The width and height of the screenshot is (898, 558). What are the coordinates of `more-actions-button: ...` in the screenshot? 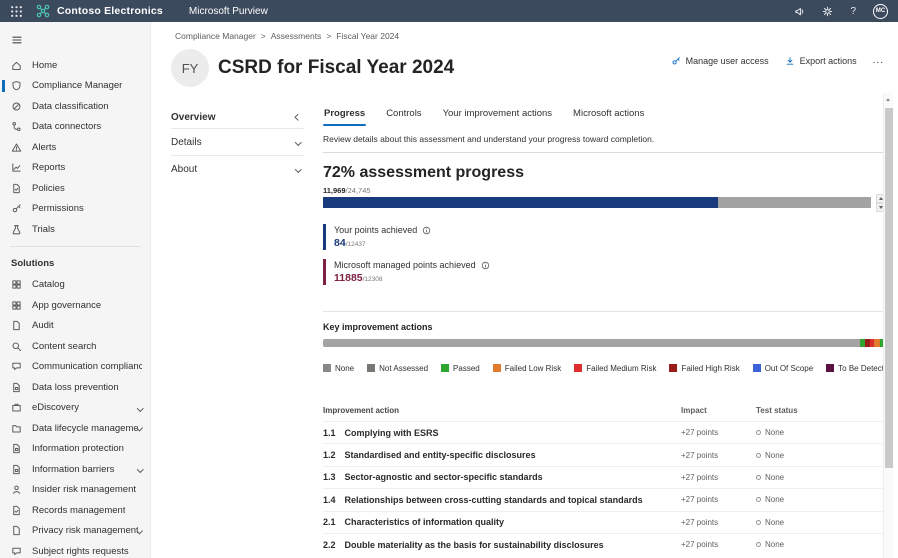 It's located at (878, 60).